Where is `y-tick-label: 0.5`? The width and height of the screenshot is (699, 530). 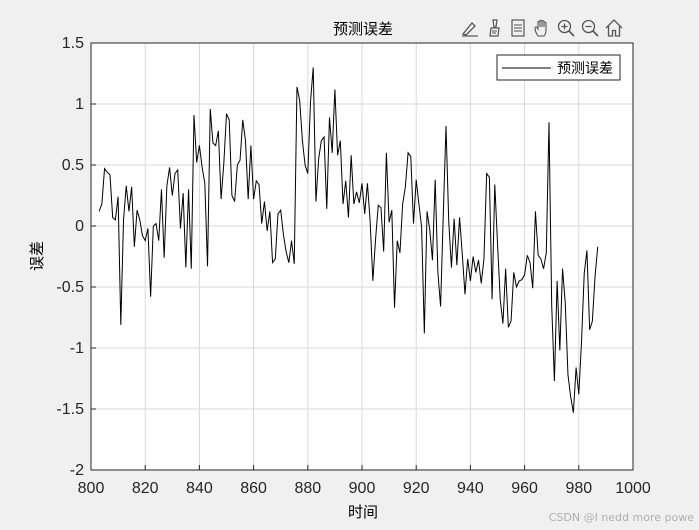 y-tick-label: 0.5 is located at coordinates (73, 165).